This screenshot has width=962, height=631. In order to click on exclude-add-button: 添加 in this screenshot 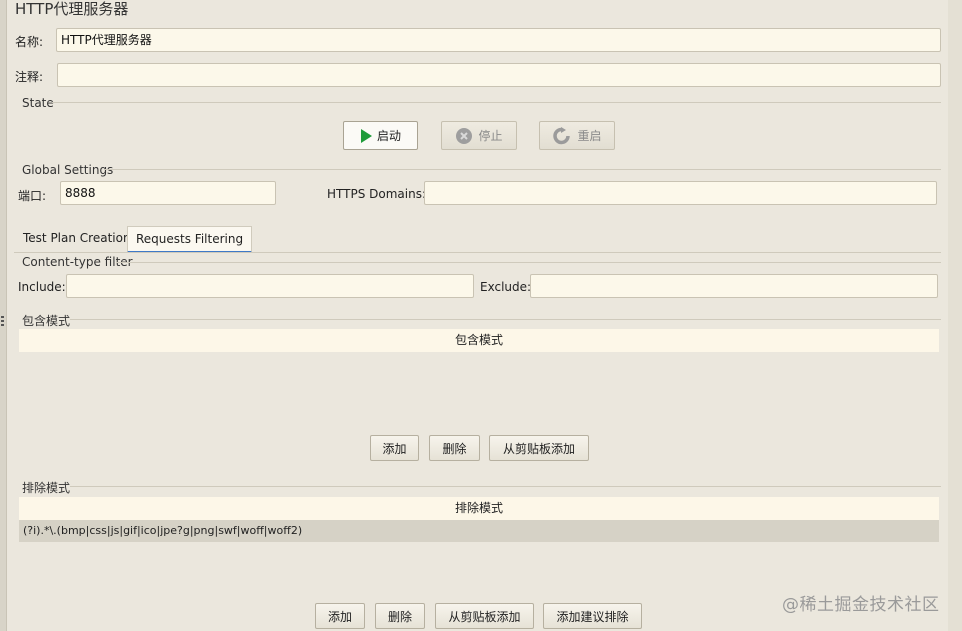, I will do `click(340, 616)`.